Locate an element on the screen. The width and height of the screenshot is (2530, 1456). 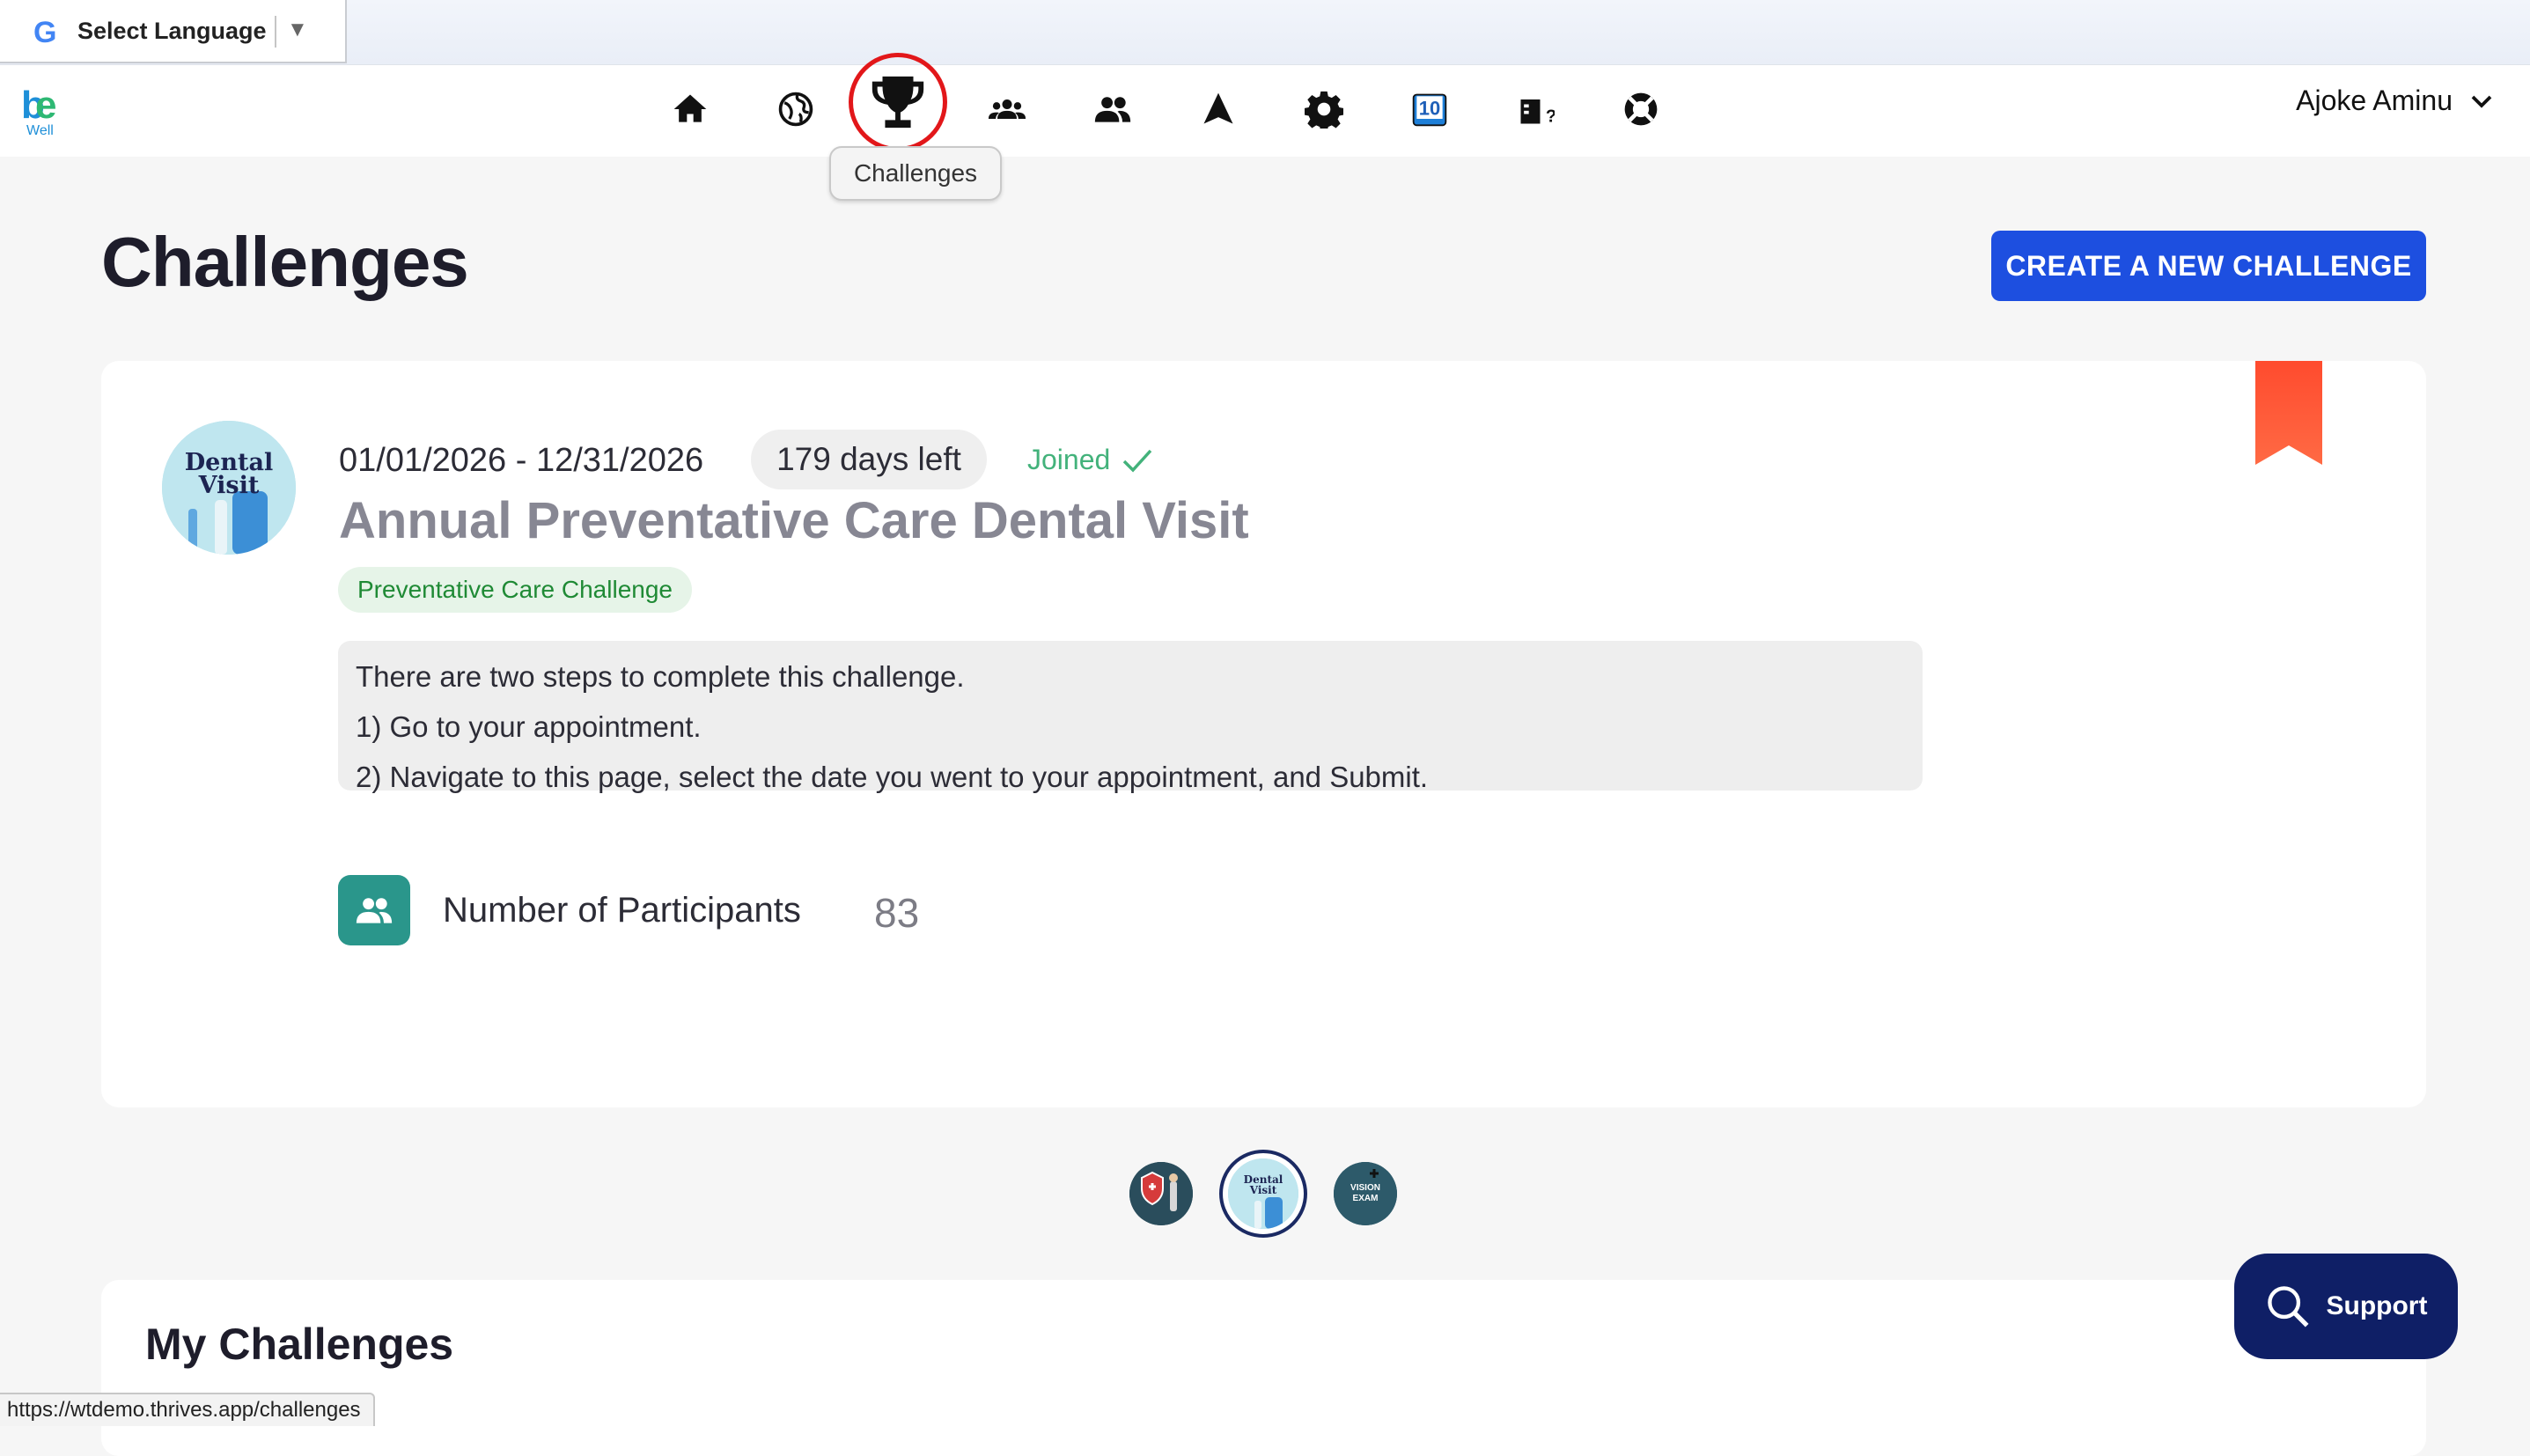
trophy-icon is located at coordinates (898, 102).